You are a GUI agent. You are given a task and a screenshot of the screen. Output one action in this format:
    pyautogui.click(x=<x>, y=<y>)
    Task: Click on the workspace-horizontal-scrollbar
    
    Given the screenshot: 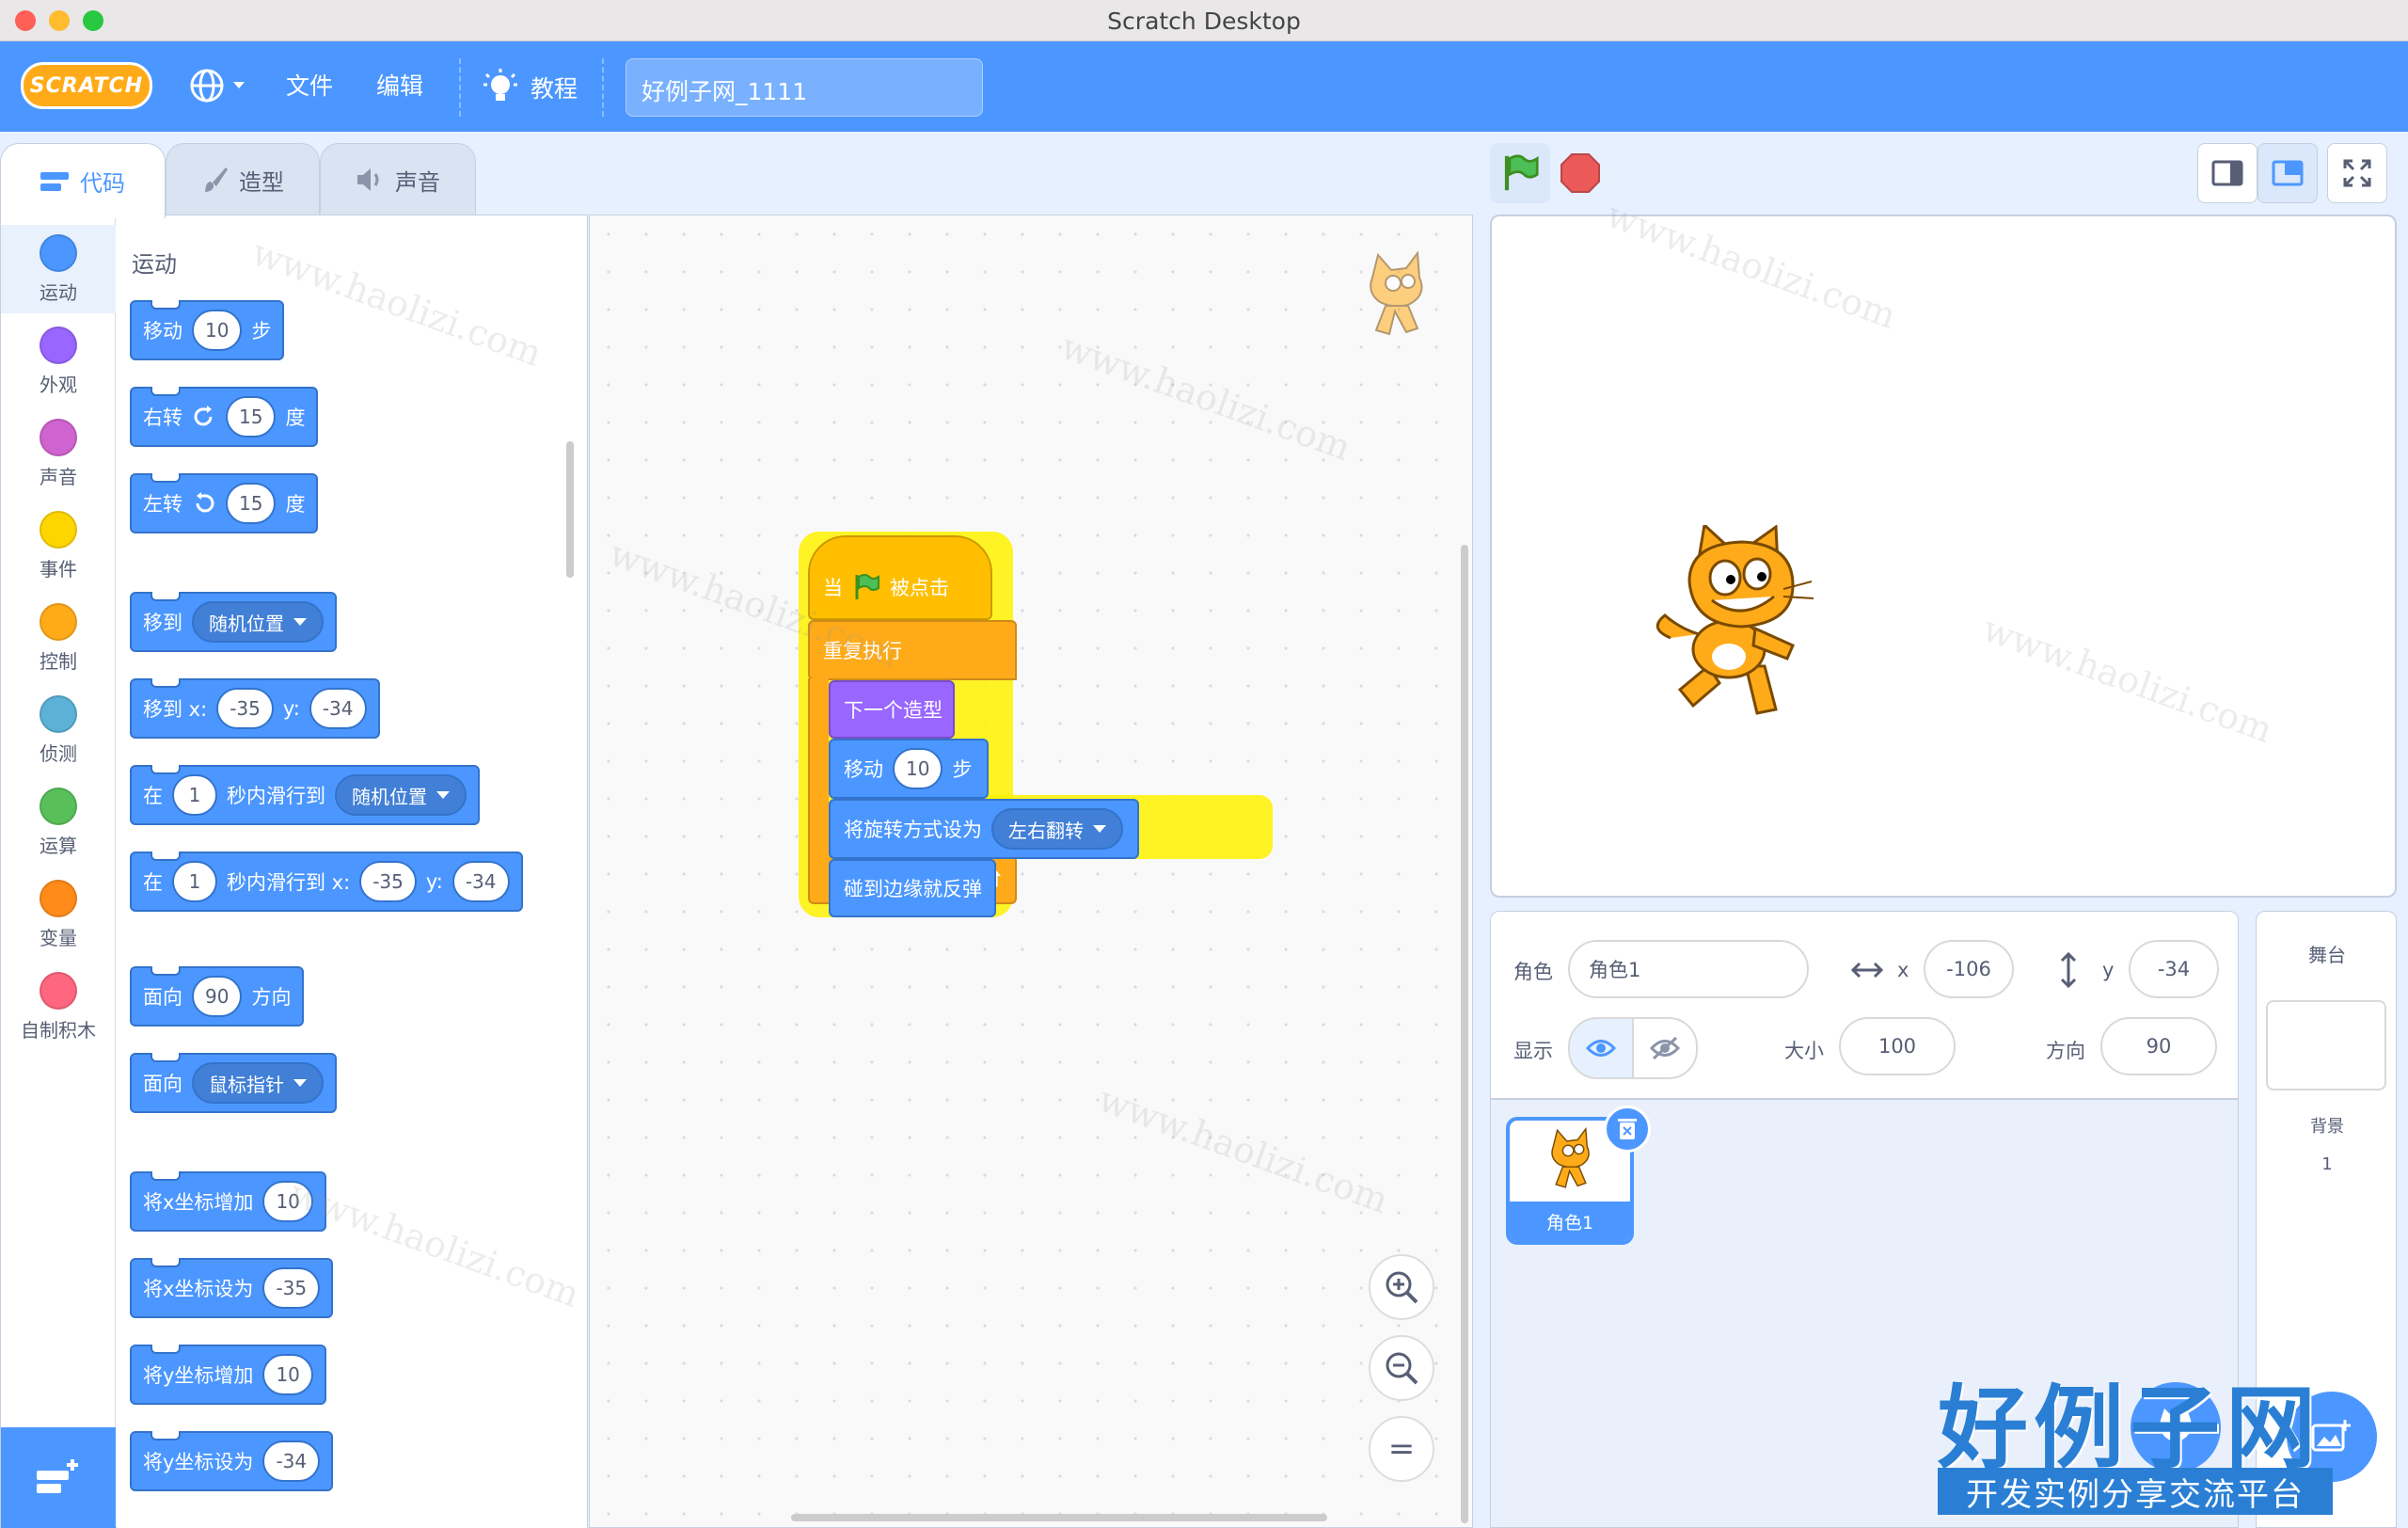 What is the action you would take?
    pyautogui.click(x=1059, y=1517)
    